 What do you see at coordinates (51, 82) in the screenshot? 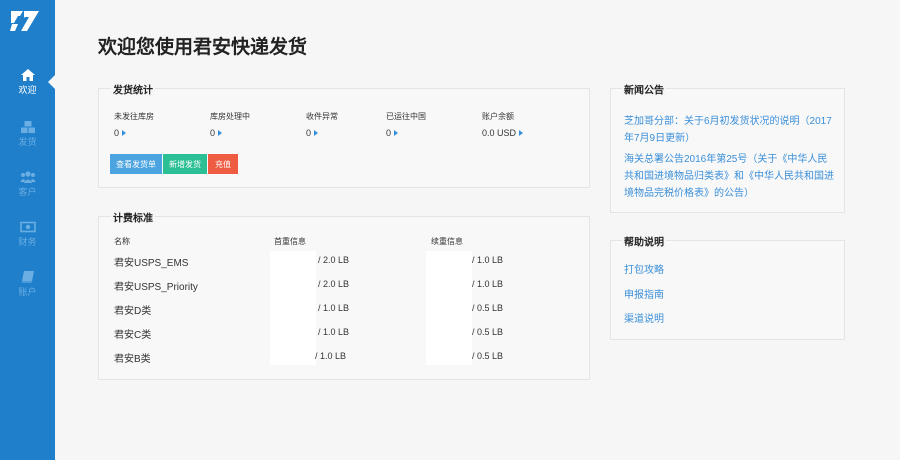
I see `active-indicator` at bounding box center [51, 82].